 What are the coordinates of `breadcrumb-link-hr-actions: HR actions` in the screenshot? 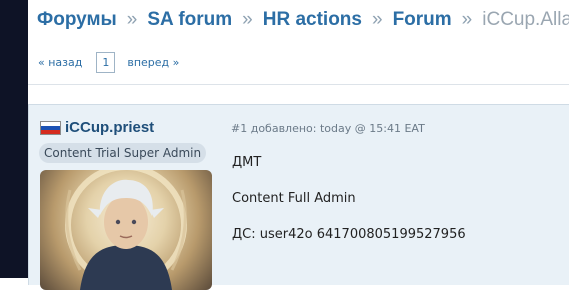 It's located at (312, 20).